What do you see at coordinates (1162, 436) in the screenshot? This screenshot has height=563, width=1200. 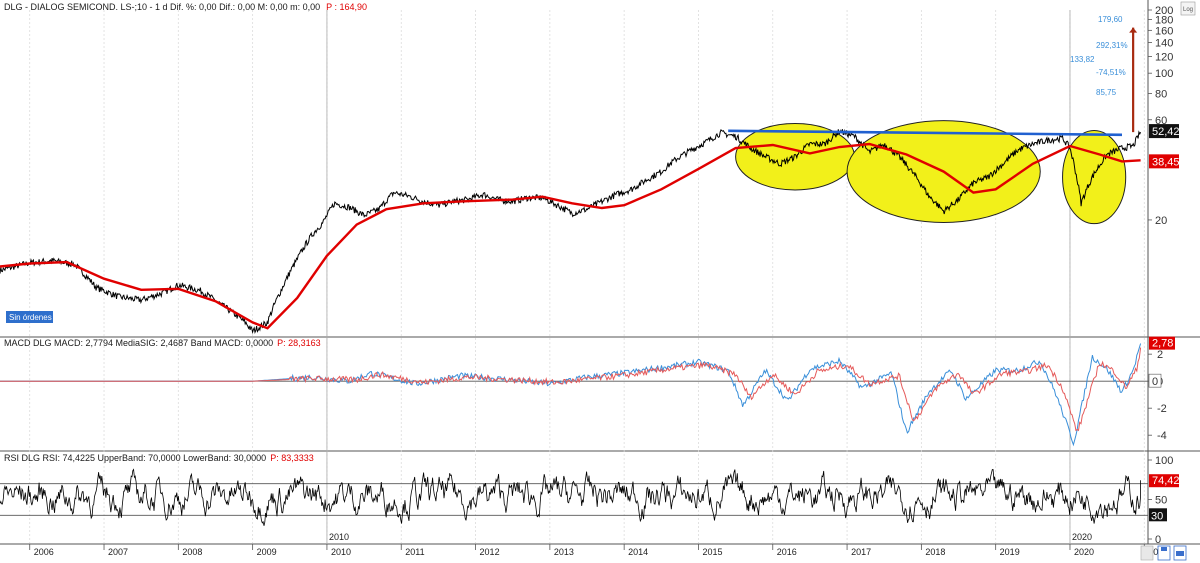 I see `y-tick-label: -4` at bounding box center [1162, 436].